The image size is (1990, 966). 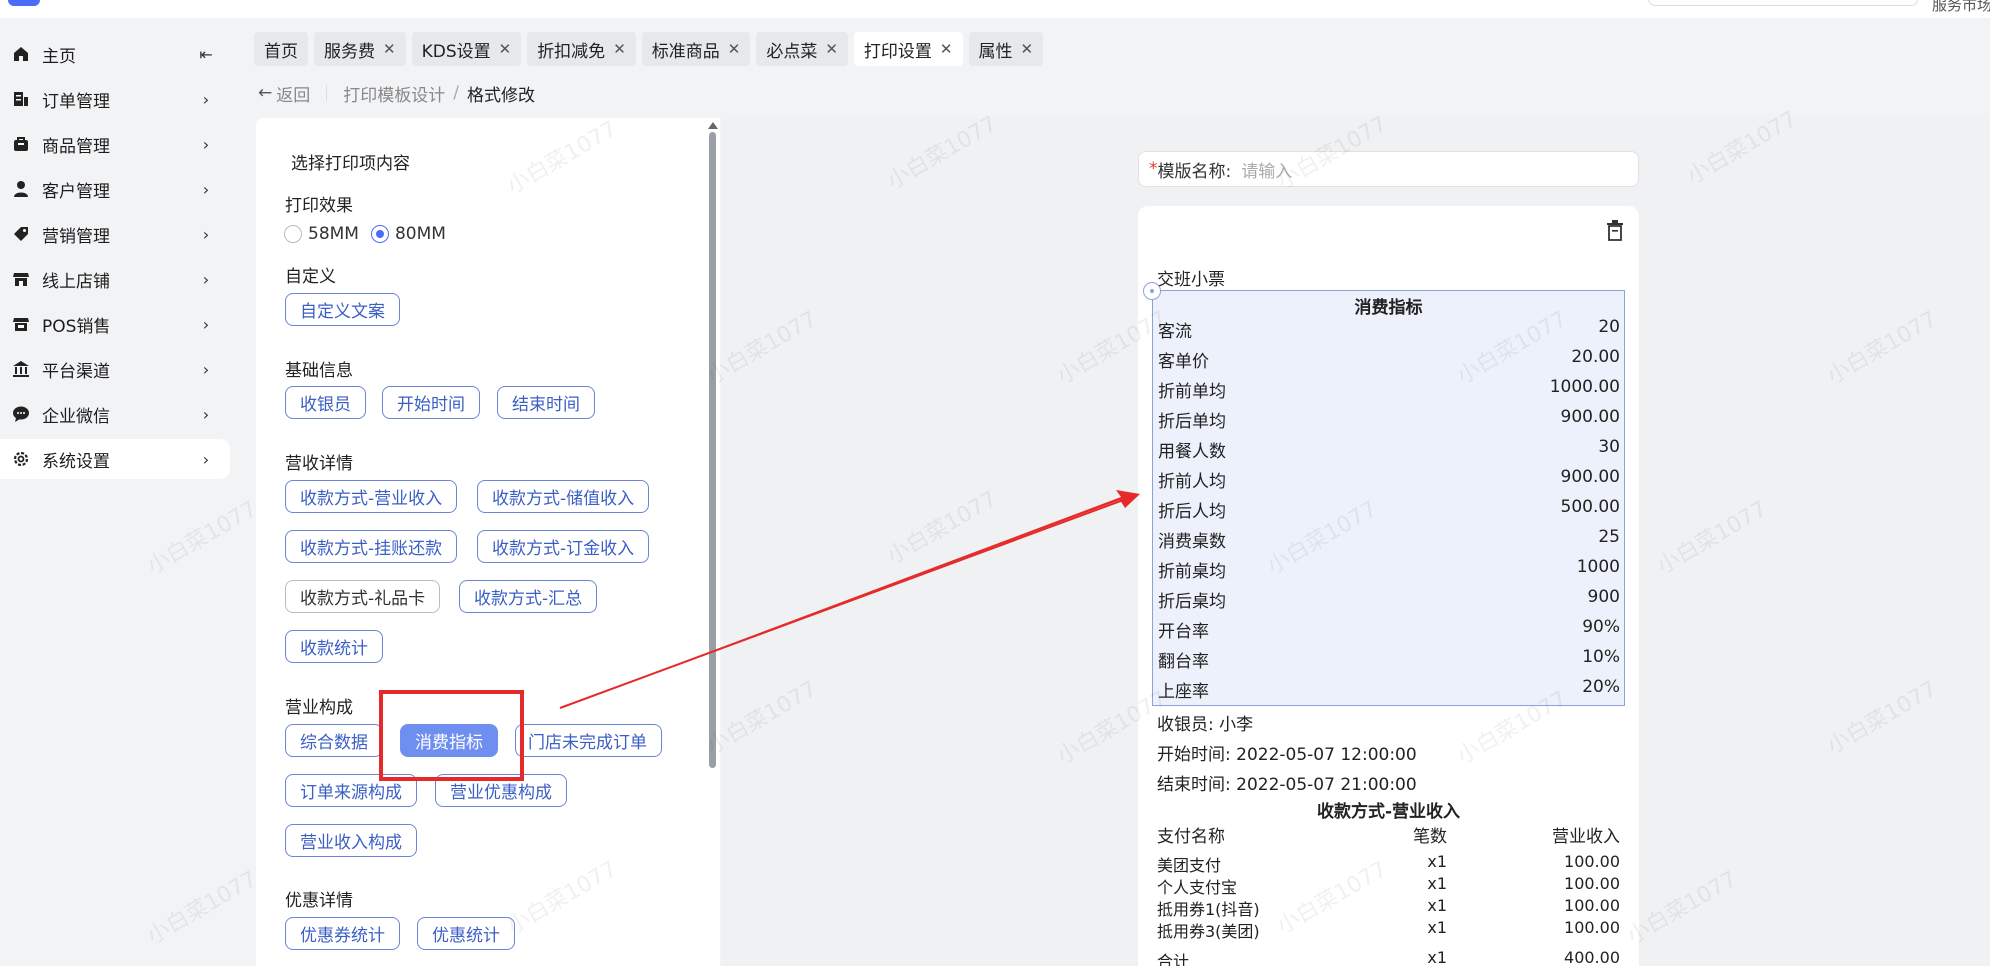 I want to click on metric-value: 900.00, so click(x=1590, y=477).